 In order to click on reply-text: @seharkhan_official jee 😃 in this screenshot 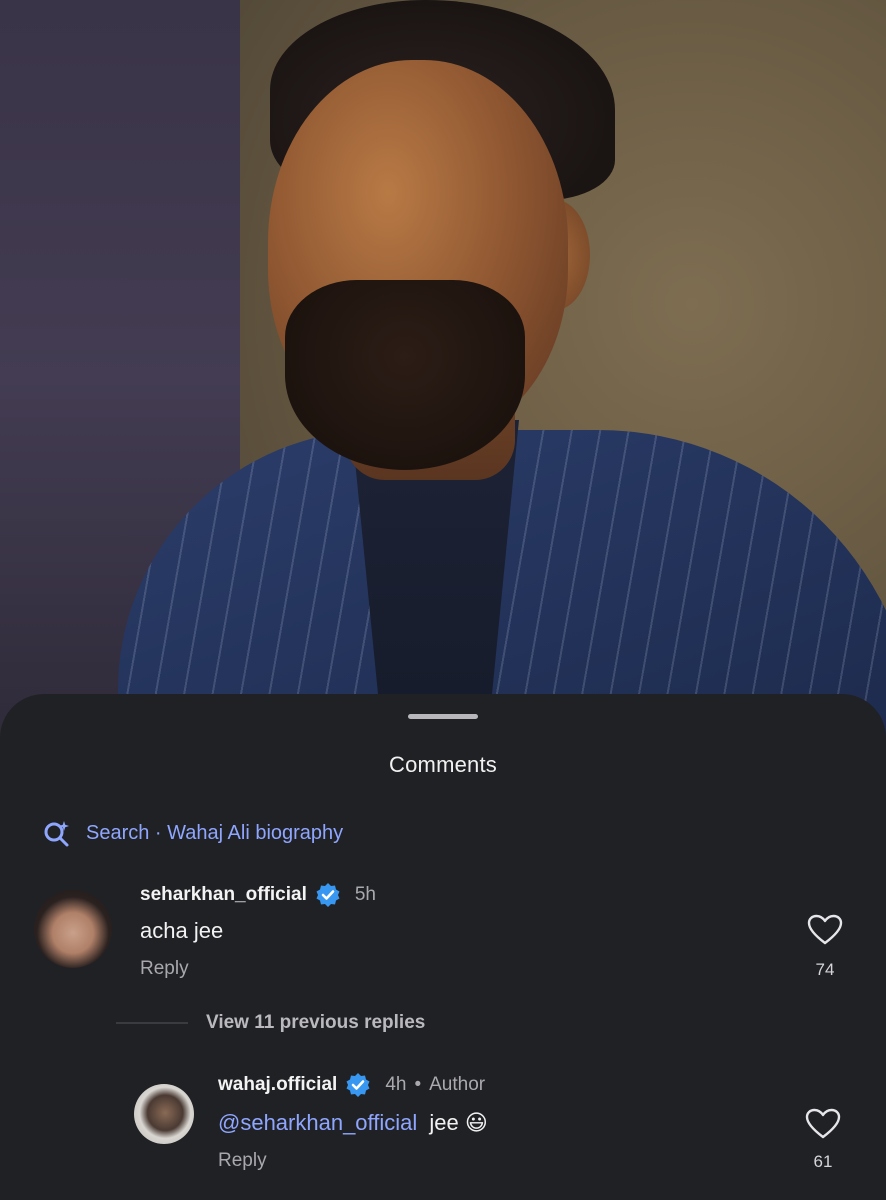, I will do `click(353, 1123)`.